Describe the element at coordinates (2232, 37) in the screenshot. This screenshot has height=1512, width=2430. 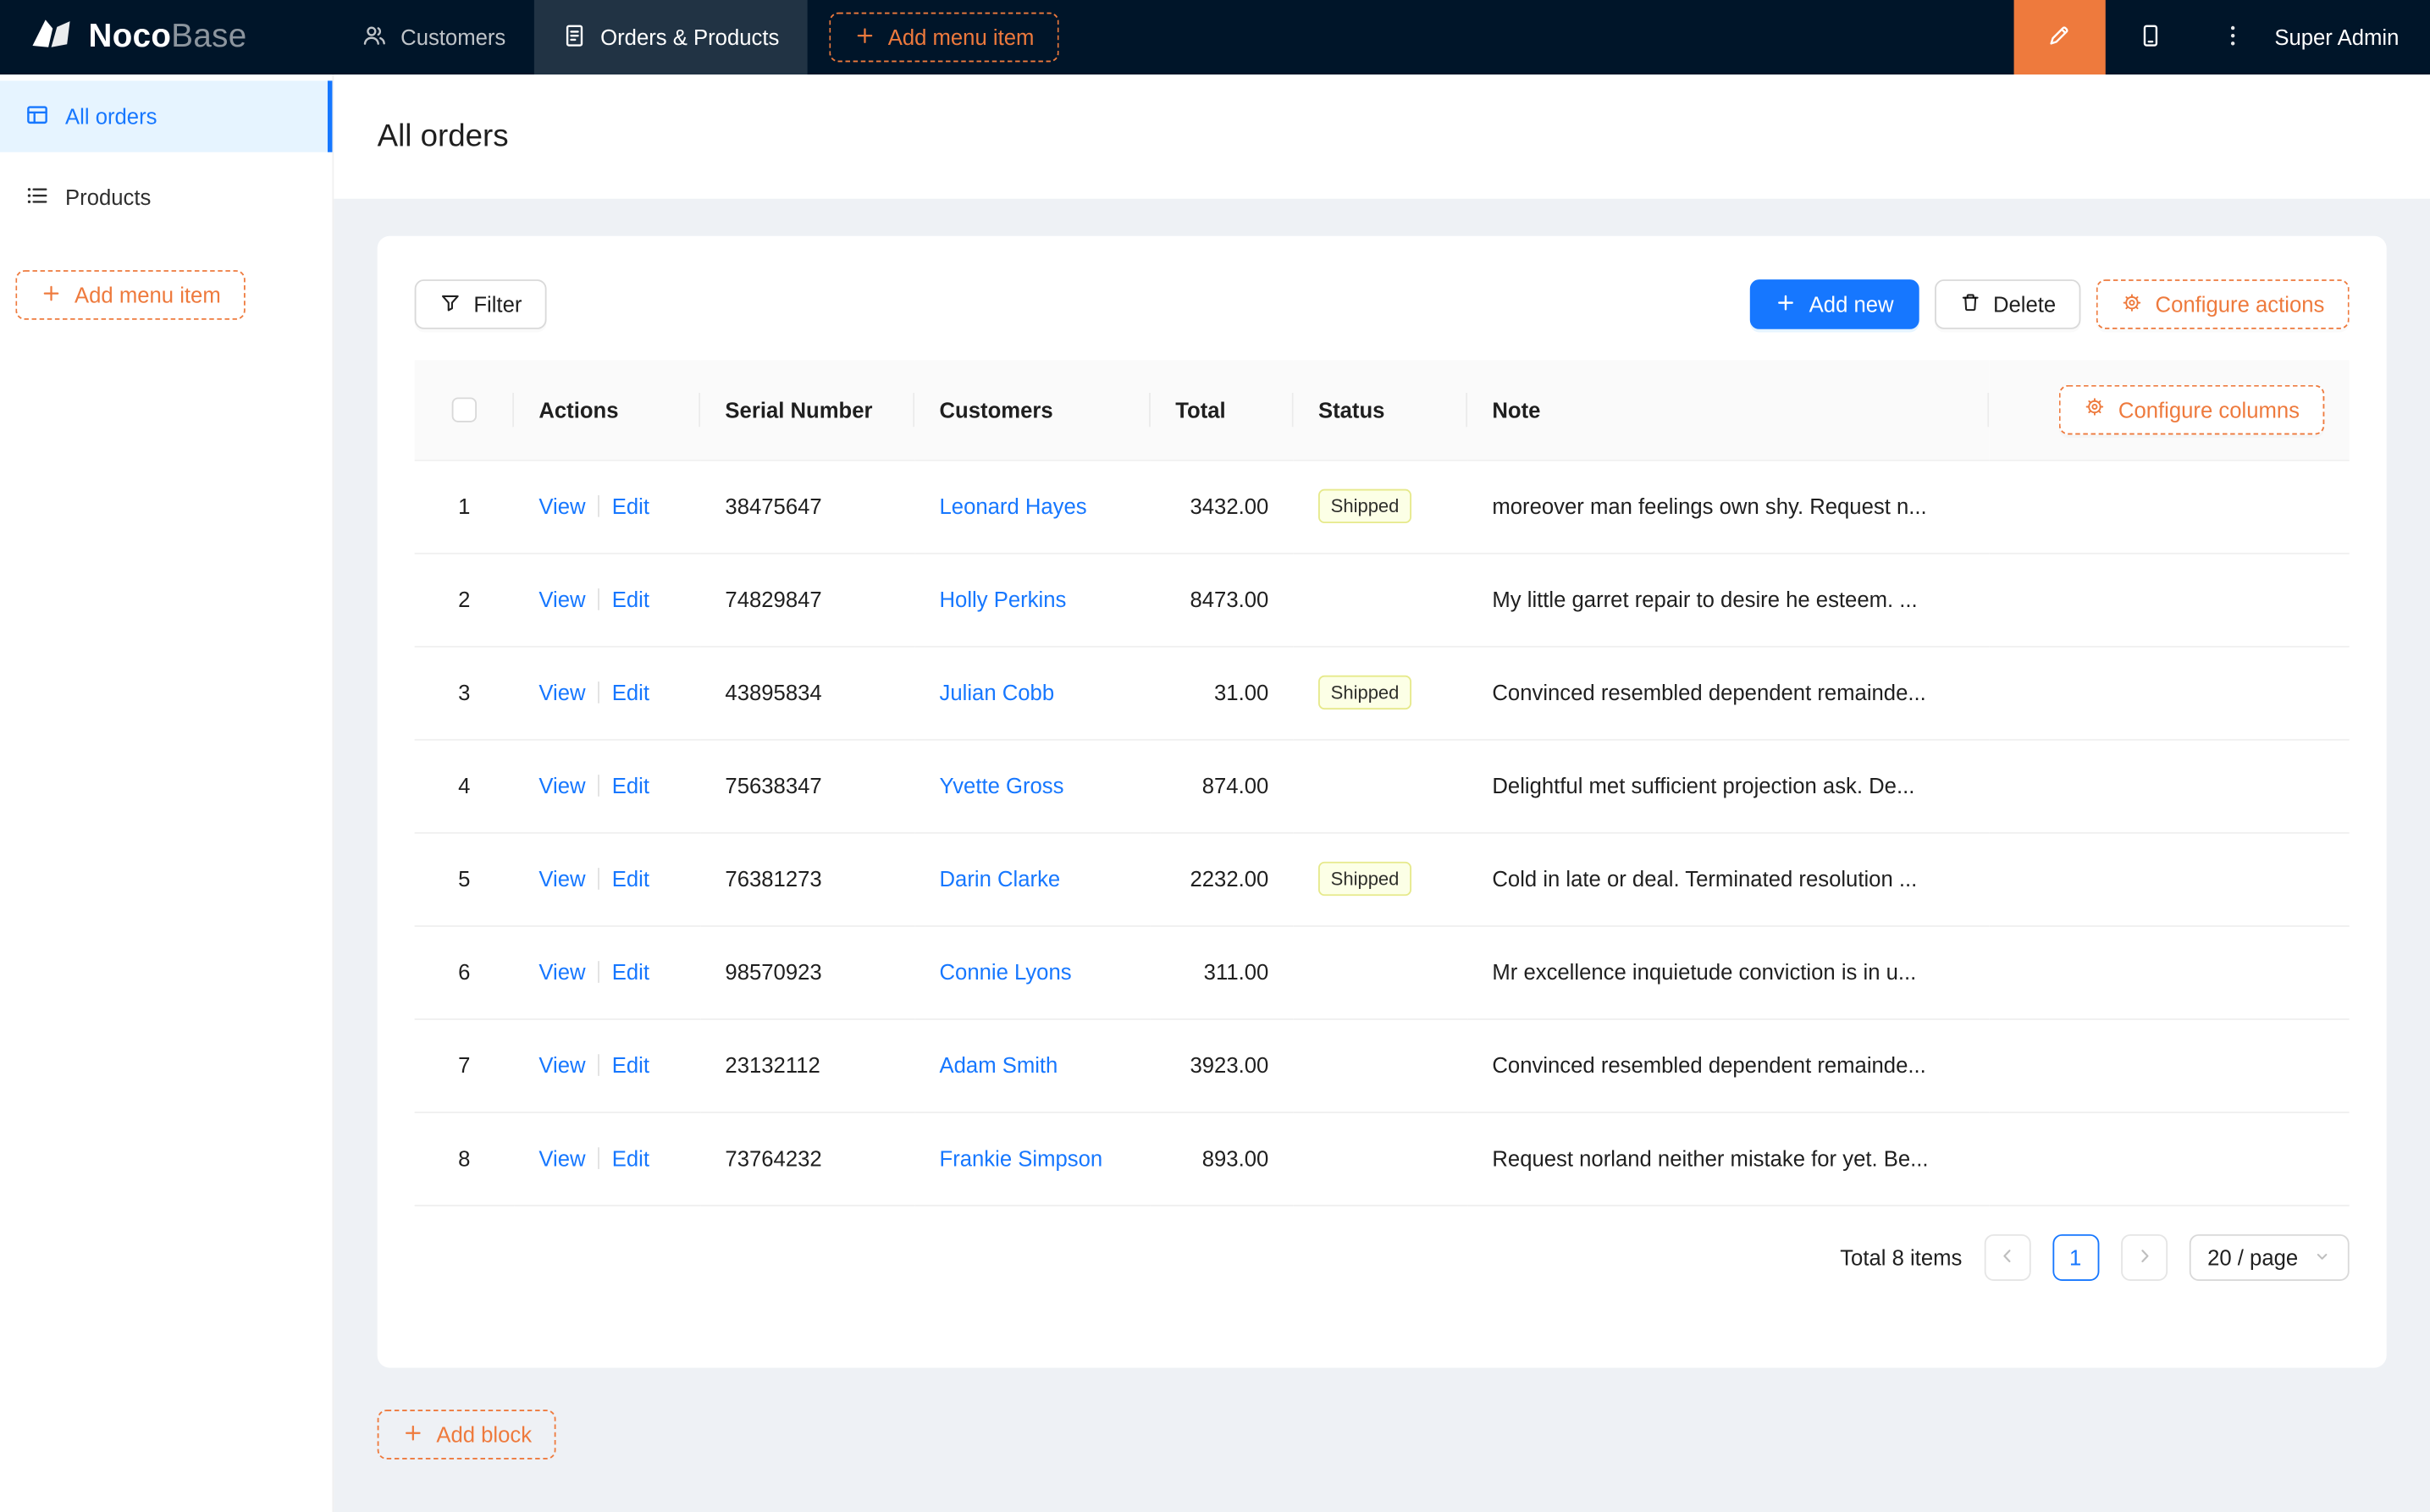
I see `more-menu-button` at that location.